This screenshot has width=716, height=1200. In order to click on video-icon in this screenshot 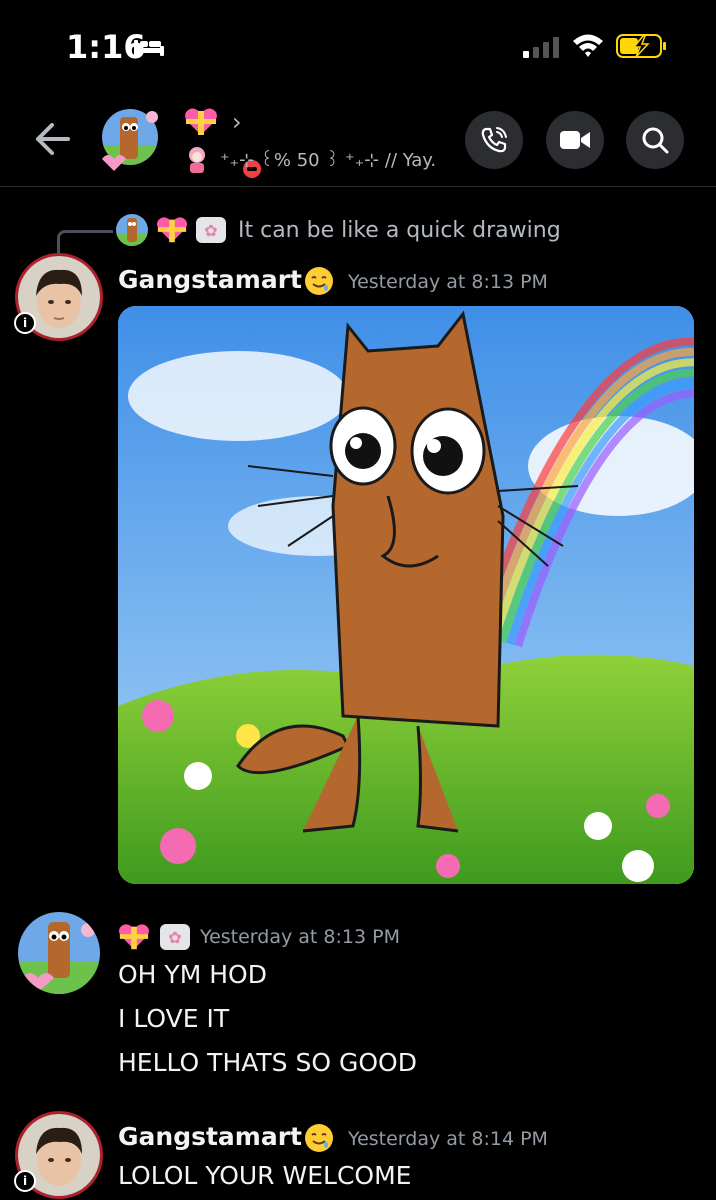, I will do `click(575, 140)`.